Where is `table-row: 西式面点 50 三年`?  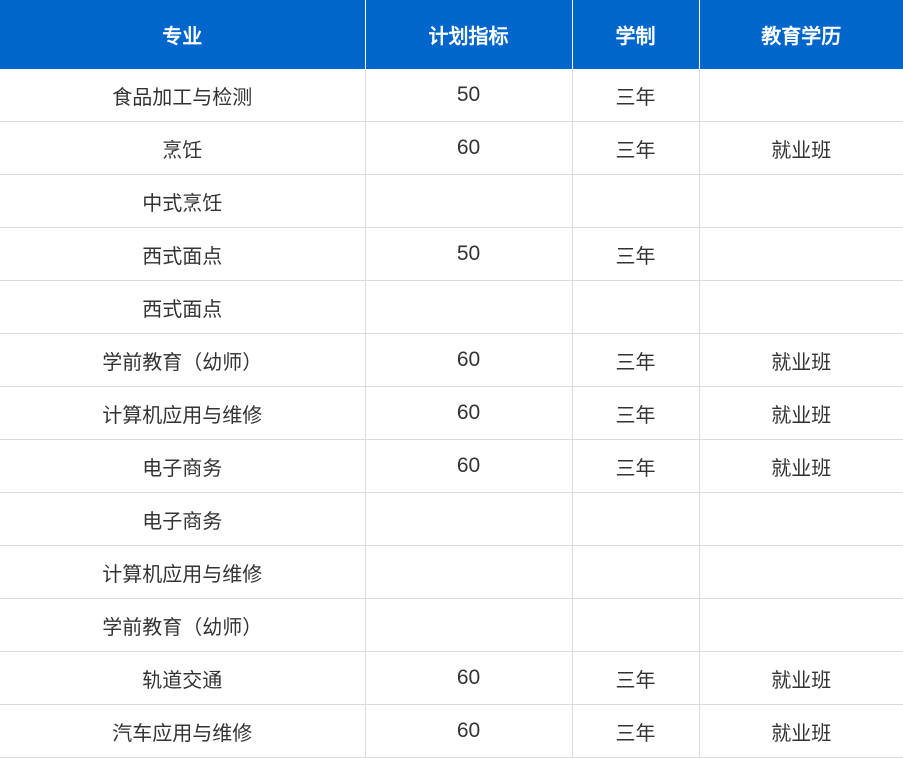
table-row: 西式面点 50 三年 is located at coordinates (451, 254).